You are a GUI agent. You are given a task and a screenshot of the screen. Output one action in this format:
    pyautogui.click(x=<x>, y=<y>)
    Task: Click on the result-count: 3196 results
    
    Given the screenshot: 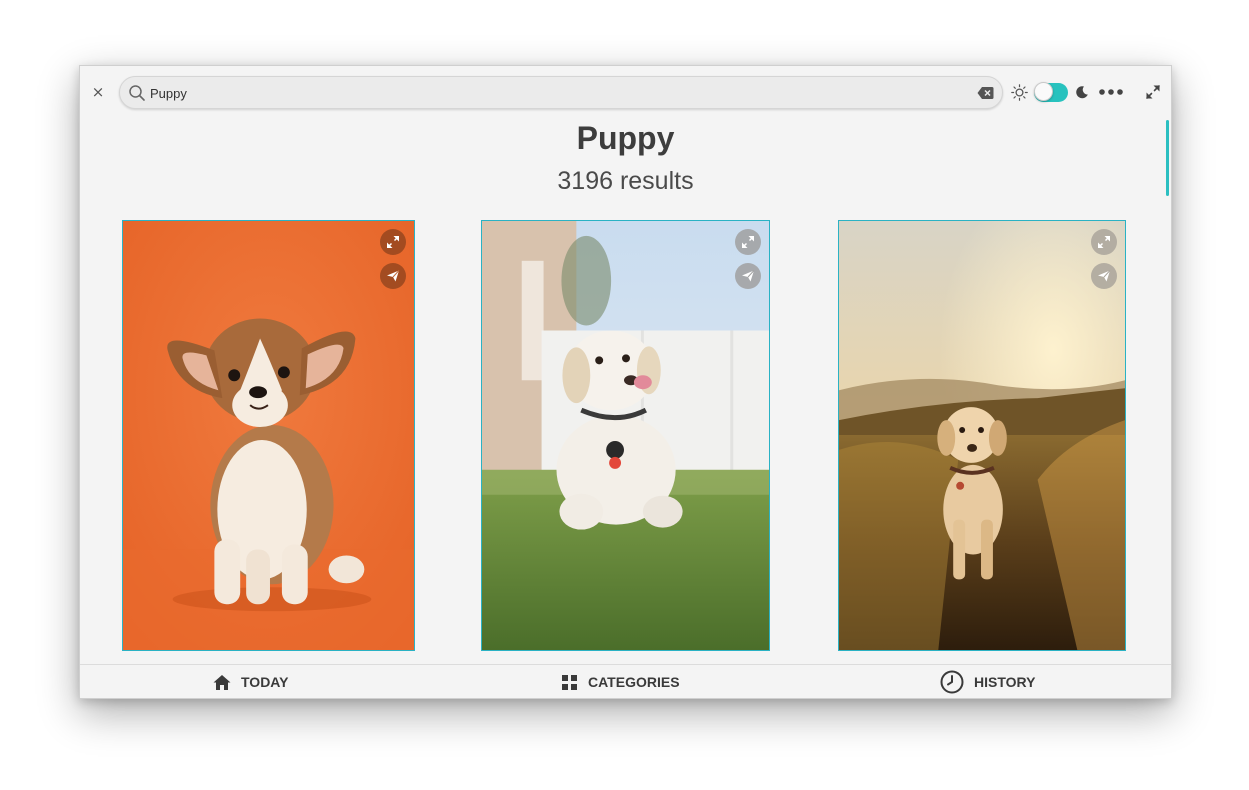 What is the action you would take?
    pyautogui.click(x=625, y=181)
    